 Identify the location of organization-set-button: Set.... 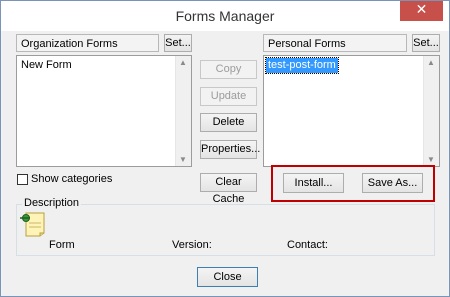
(178, 43).